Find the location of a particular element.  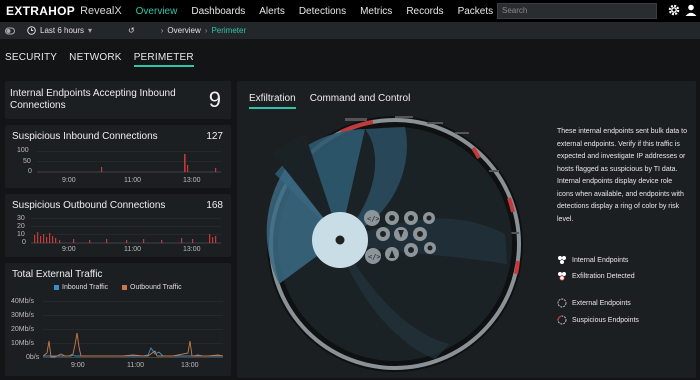

main-subtabs: Exfiltration Command and Control is located at coordinates (329, 101).